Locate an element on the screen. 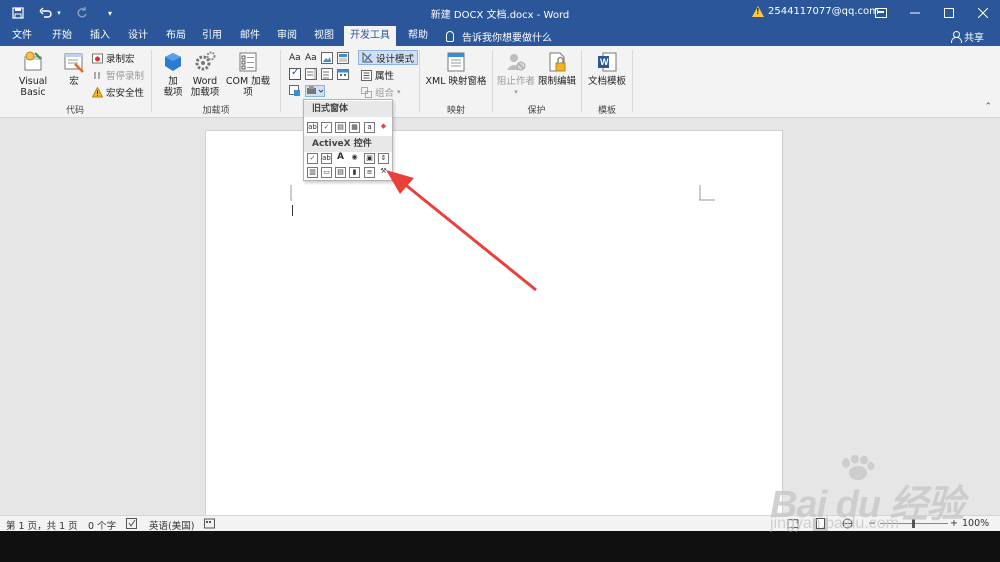 This screenshot has height=562, width=1000. legacy-shading-icon: a is located at coordinates (369, 127).